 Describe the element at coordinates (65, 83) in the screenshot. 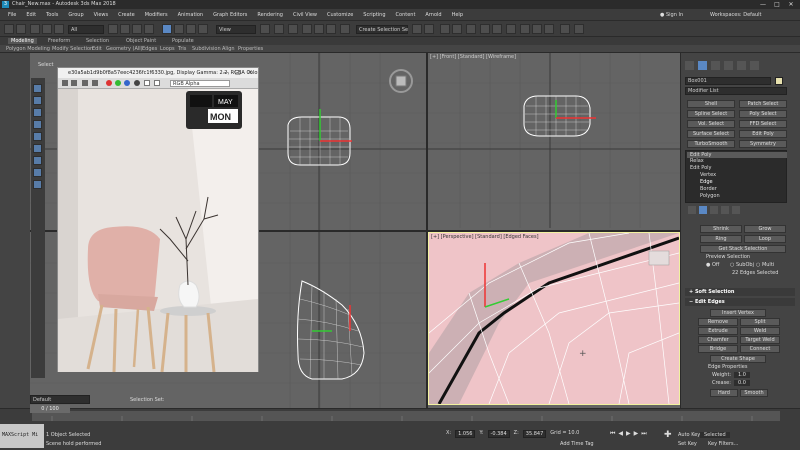

I see `save-image-icon` at that location.